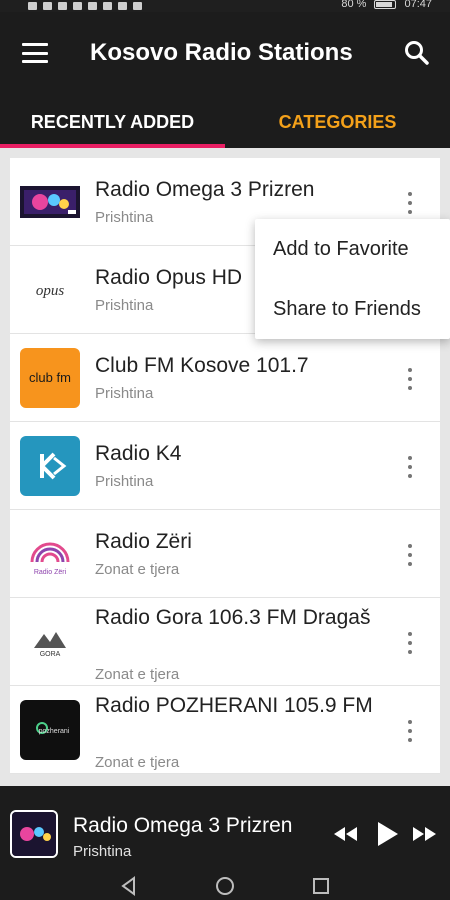 Image resolution: width=450 pixels, height=900 pixels. What do you see at coordinates (129, 886) in the screenshot?
I see `back-icon` at bounding box center [129, 886].